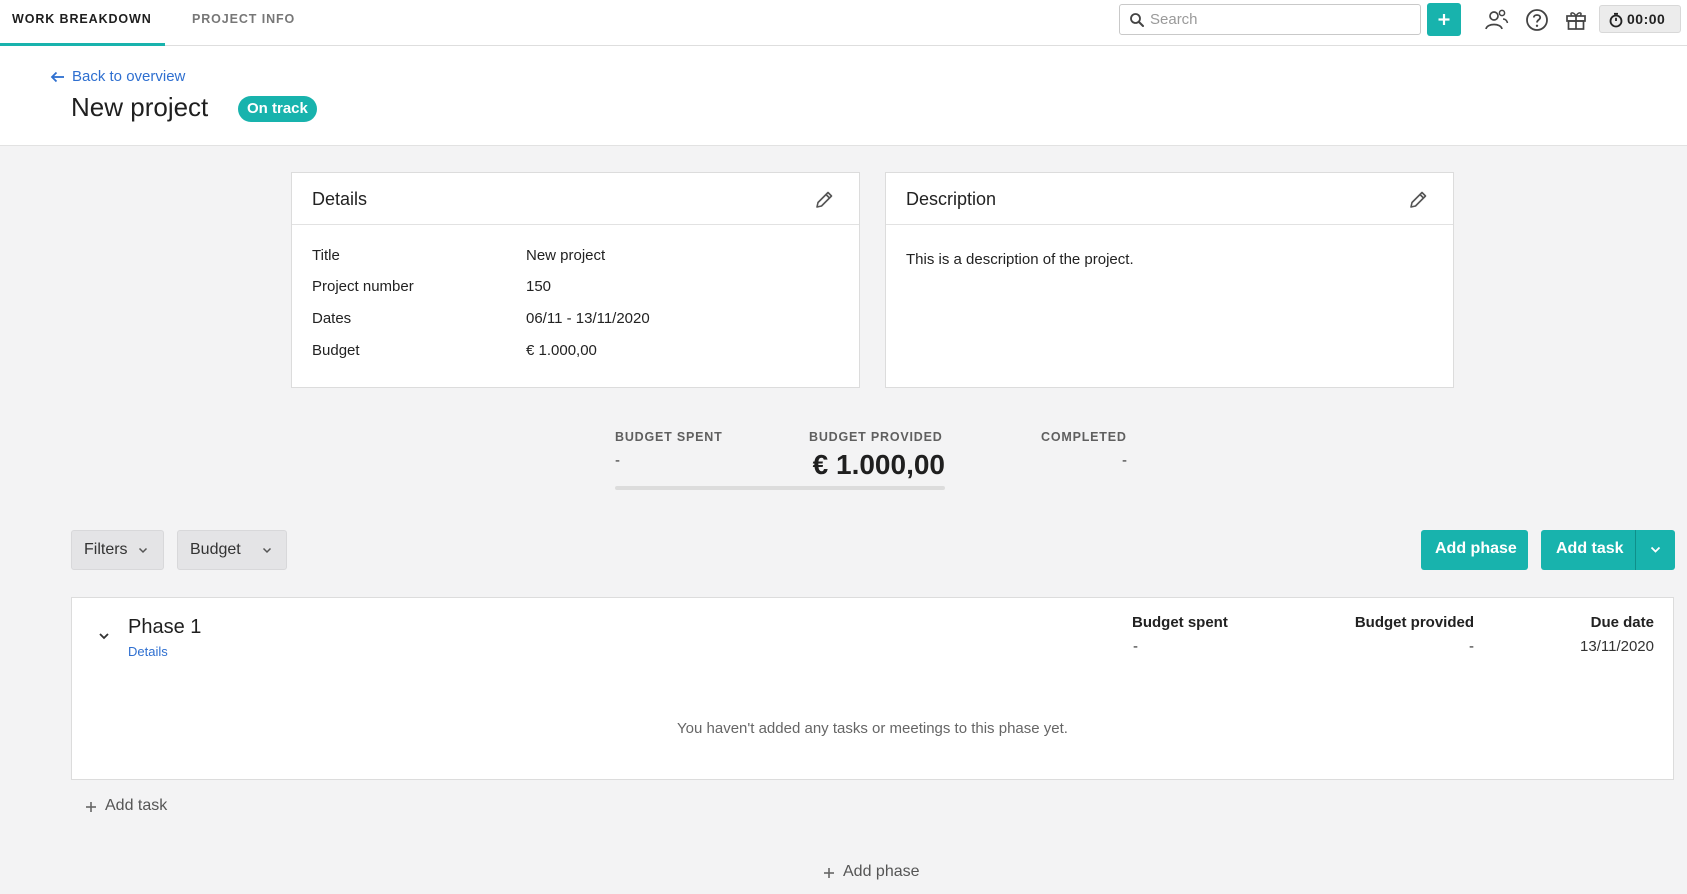 This screenshot has height=894, width=1687. Describe the element at coordinates (876, 437) in the screenshot. I see `budget-provided-label: BUDGET PROVIDED` at that location.